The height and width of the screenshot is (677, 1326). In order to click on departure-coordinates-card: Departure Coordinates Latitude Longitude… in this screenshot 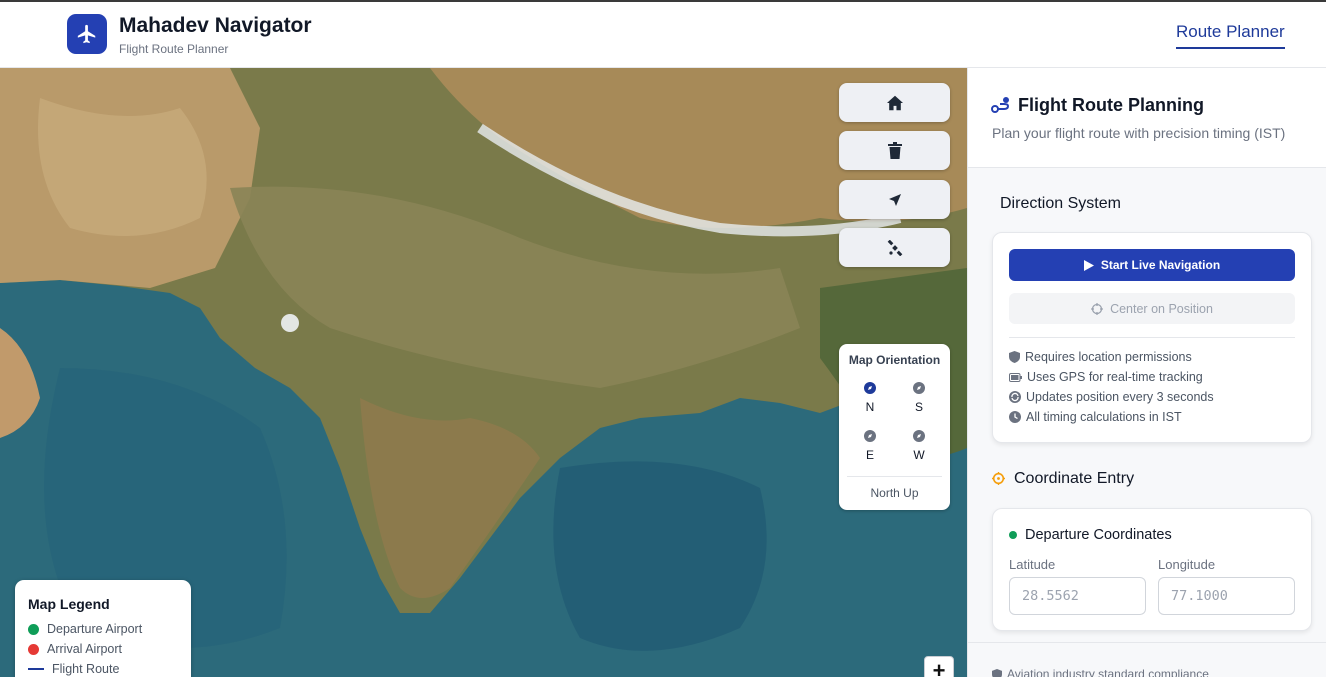, I will do `click(1152, 569)`.